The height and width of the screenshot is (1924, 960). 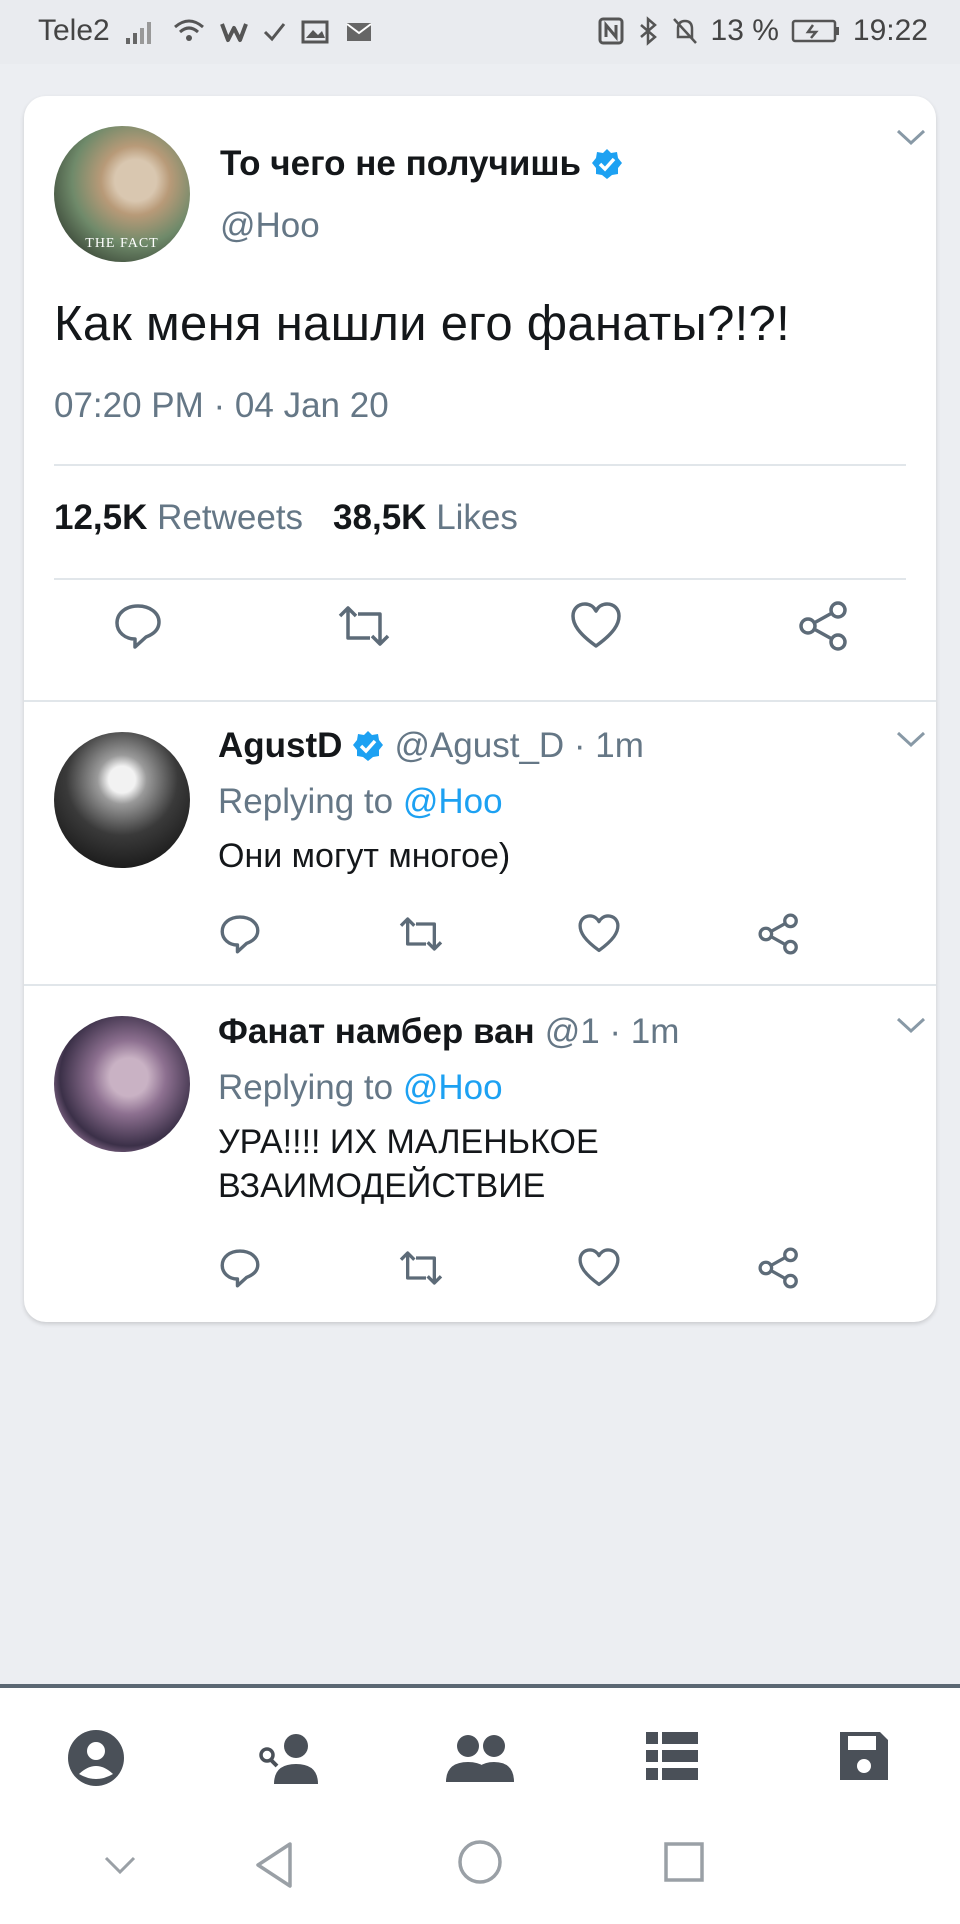 What do you see at coordinates (864, 1756) in the screenshot?
I see `save-icon` at bounding box center [864, 1756].